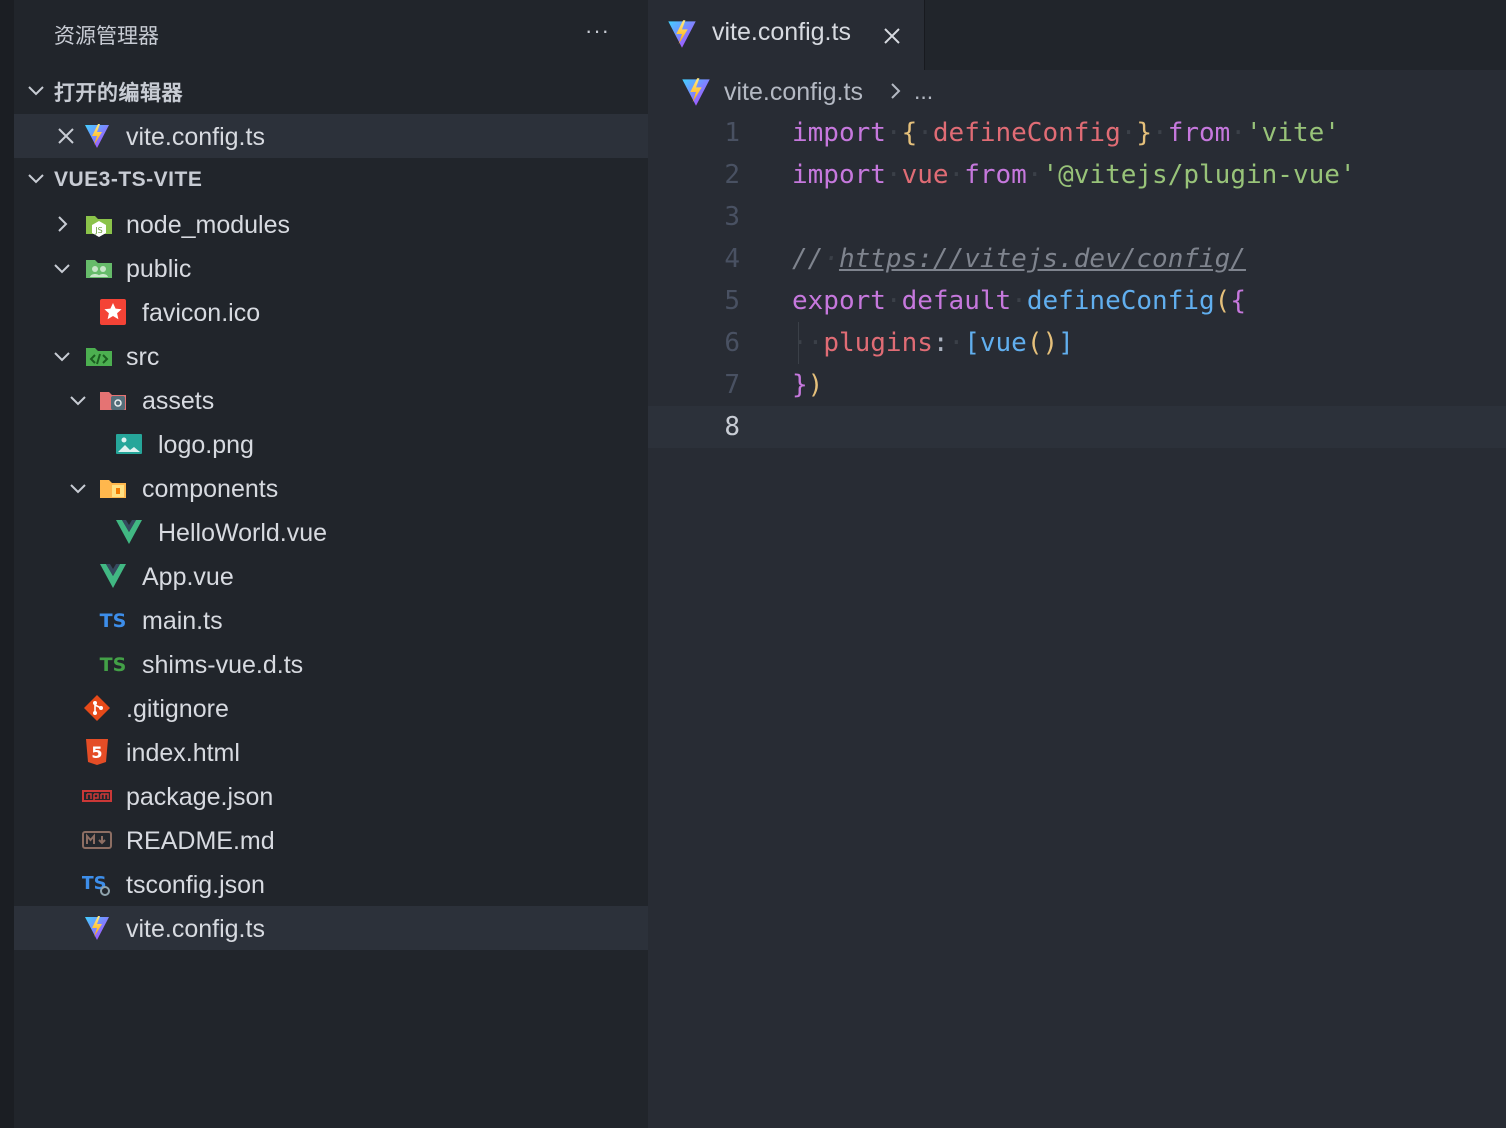 The width and height of the screenshot is (1506, 1128). What do you see at coordinates (178, 401) in the screenshot?
I see `tree-item-label: assets` at bounding box center [178, 401].